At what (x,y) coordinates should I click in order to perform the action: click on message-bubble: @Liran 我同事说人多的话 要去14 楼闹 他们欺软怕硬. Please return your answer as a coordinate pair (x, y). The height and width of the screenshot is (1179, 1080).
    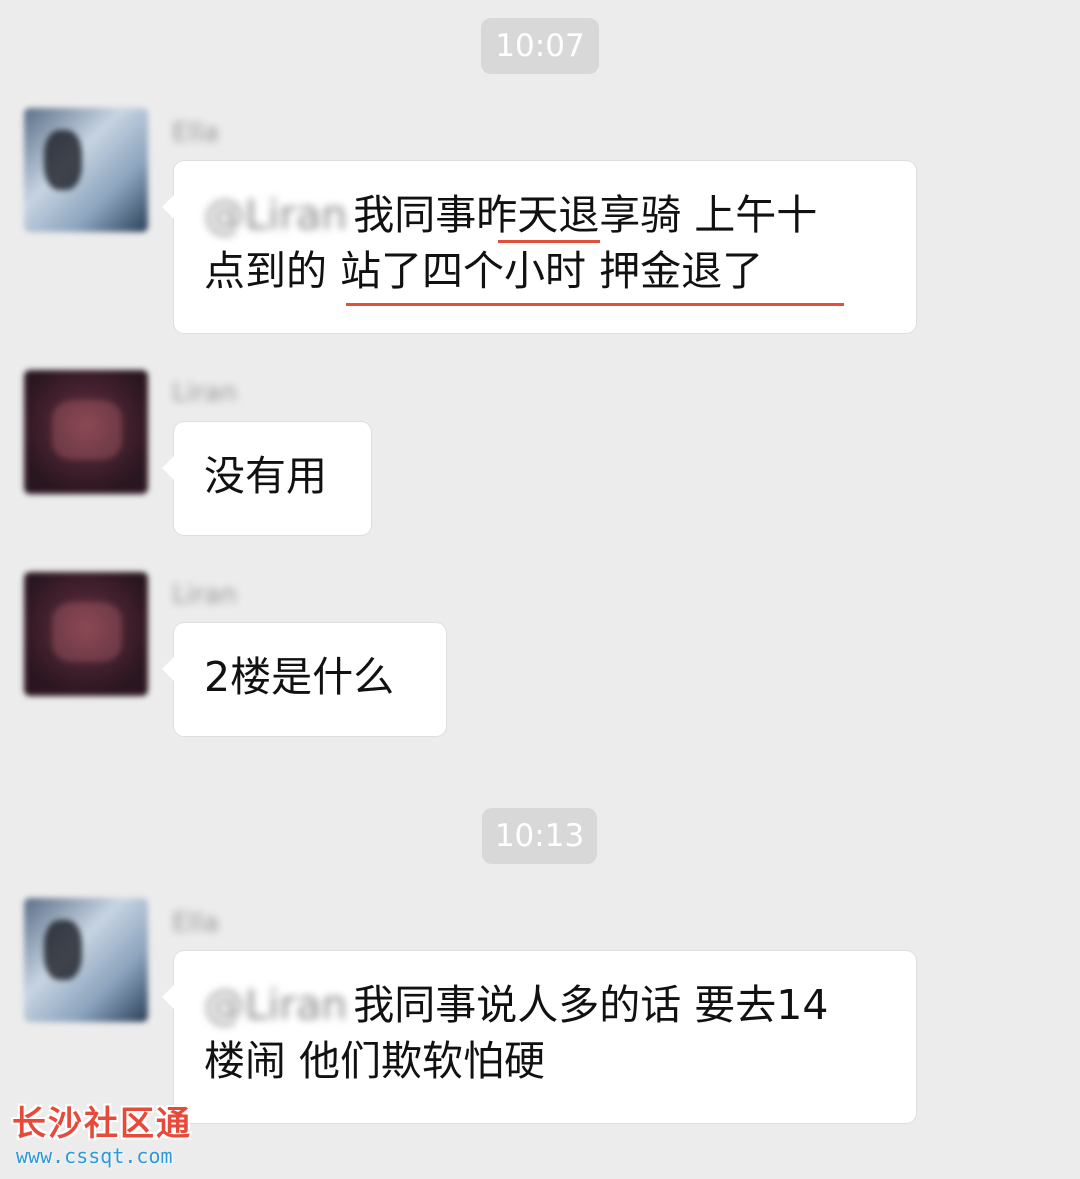
    Looking at the image, I should click on (539, 1037).